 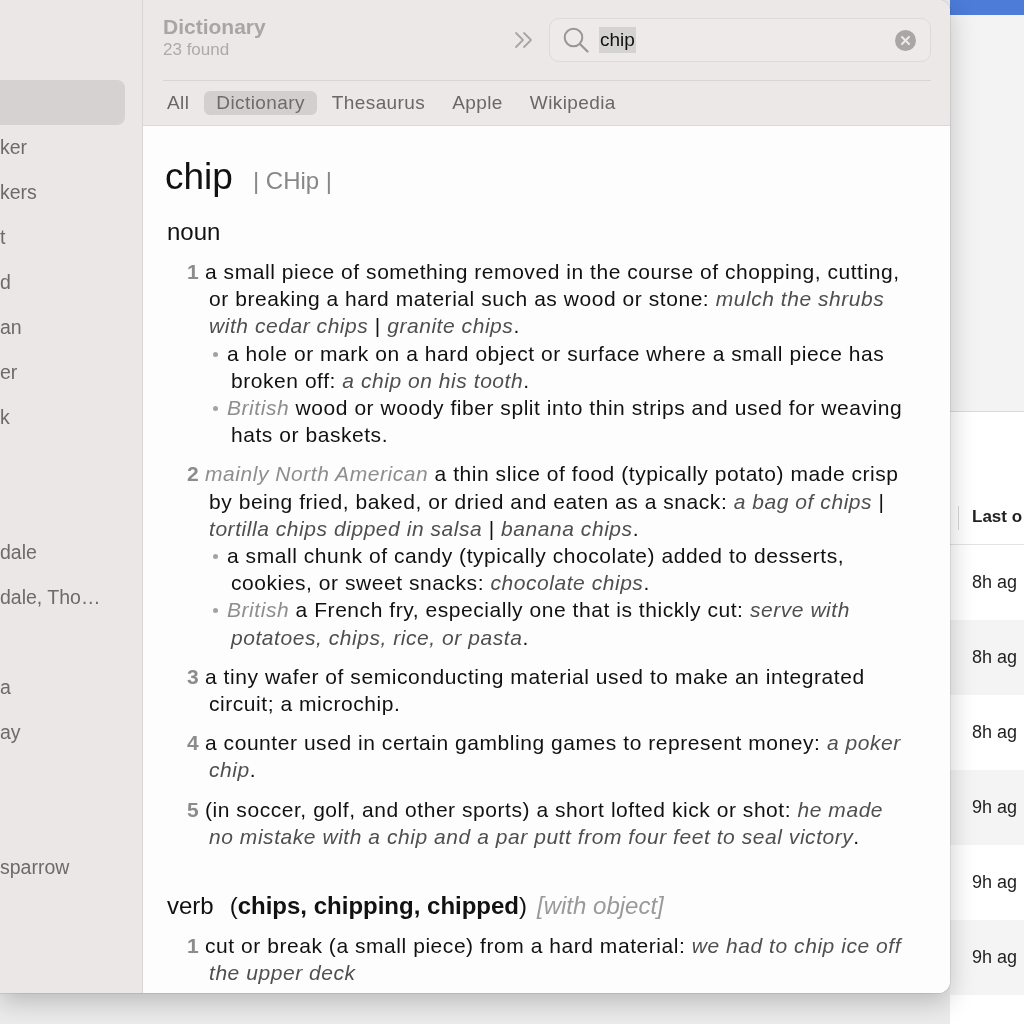 I want to click on tab: Thesaurus, so click(x=378, y=103).